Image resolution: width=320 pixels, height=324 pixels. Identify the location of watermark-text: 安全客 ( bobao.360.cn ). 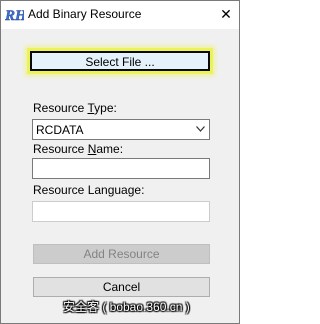
(126, 307).